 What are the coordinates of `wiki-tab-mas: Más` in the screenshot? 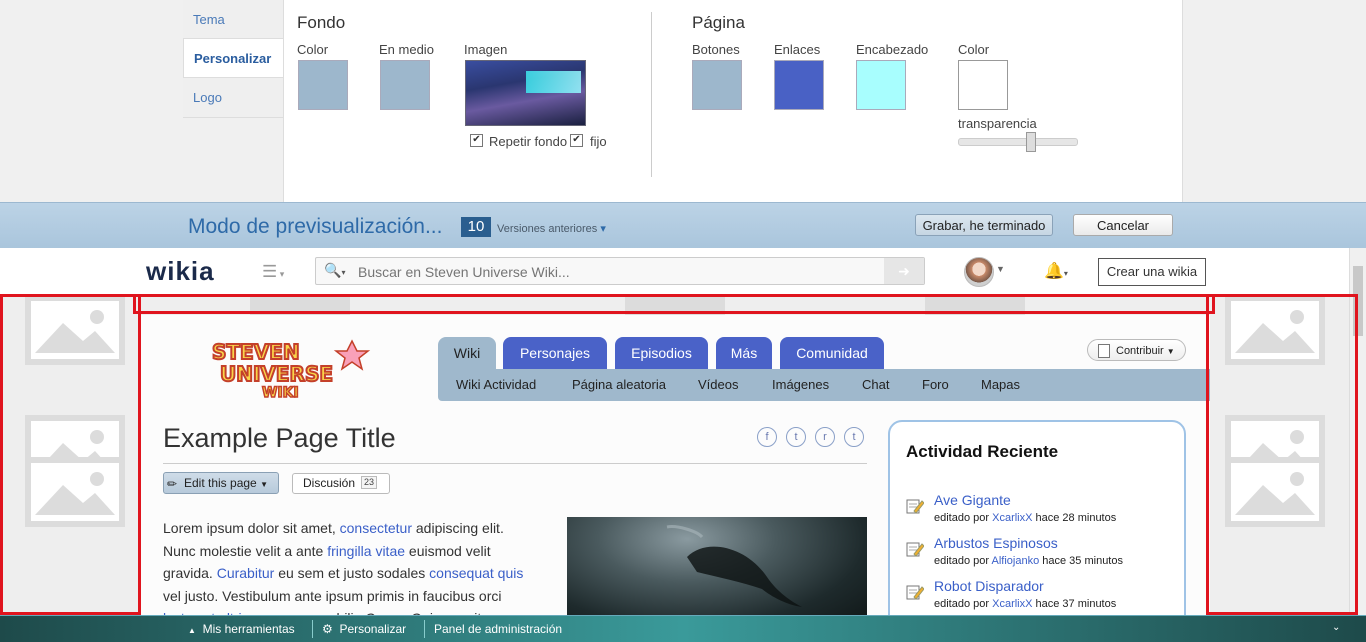 It's located at (744, 353).